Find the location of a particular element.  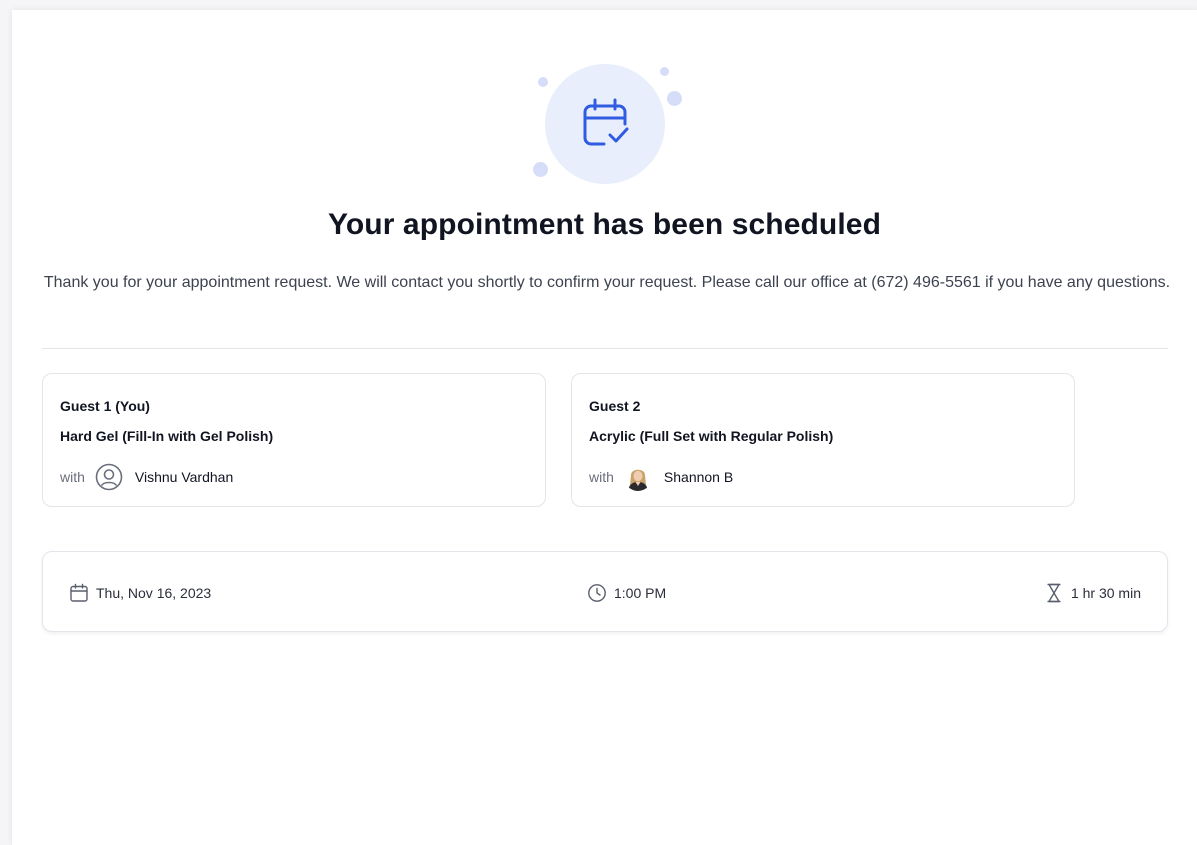

user-circle-icon is located at coordinates (109, 477).